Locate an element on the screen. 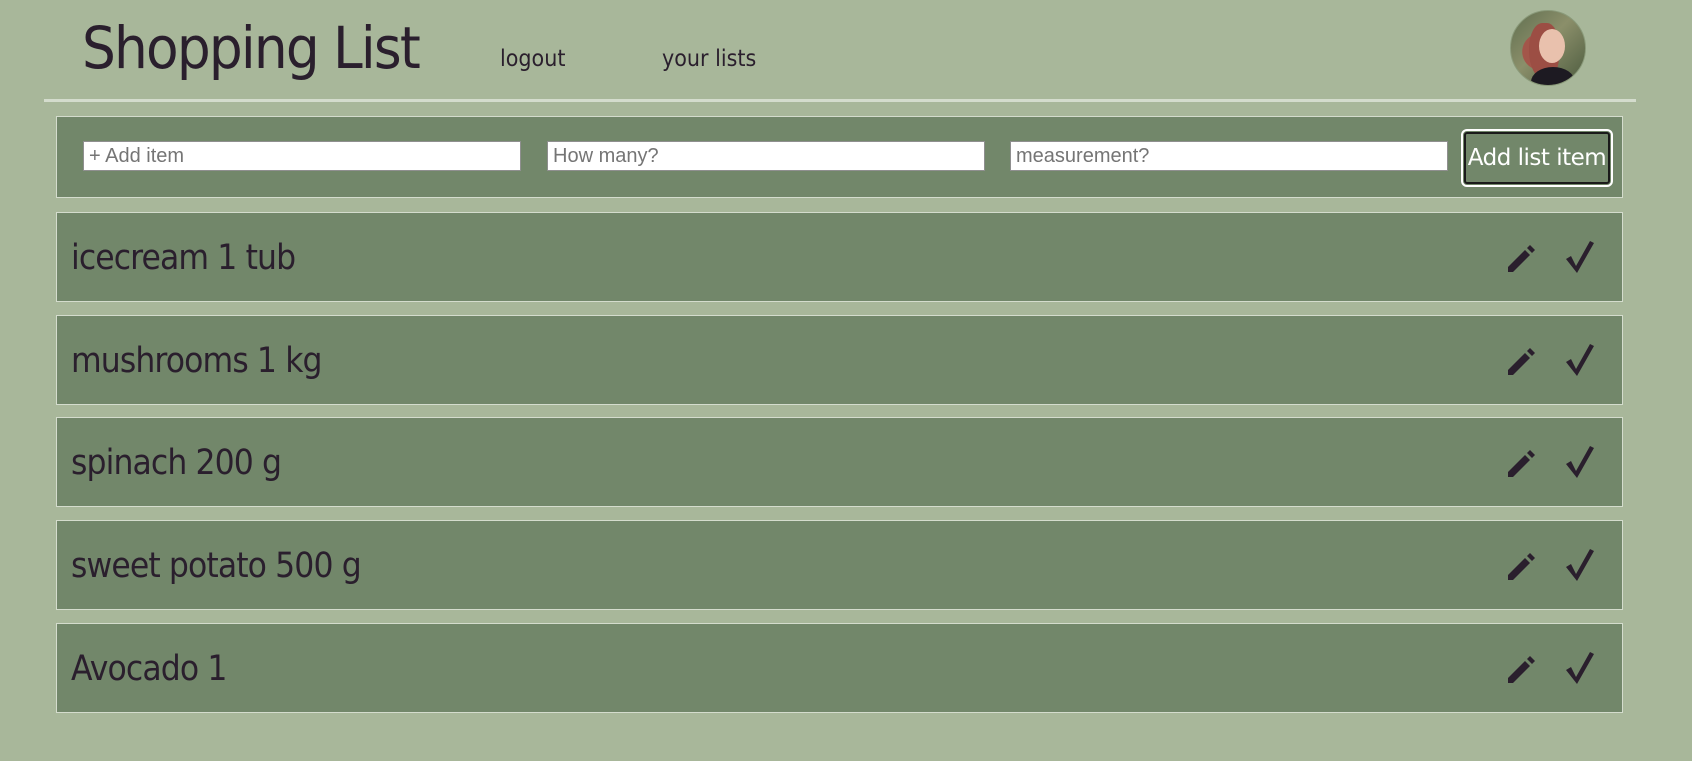 The height and width of the screenshot is (761, 1692). measurement-input is located at coordinates (1229, 156).